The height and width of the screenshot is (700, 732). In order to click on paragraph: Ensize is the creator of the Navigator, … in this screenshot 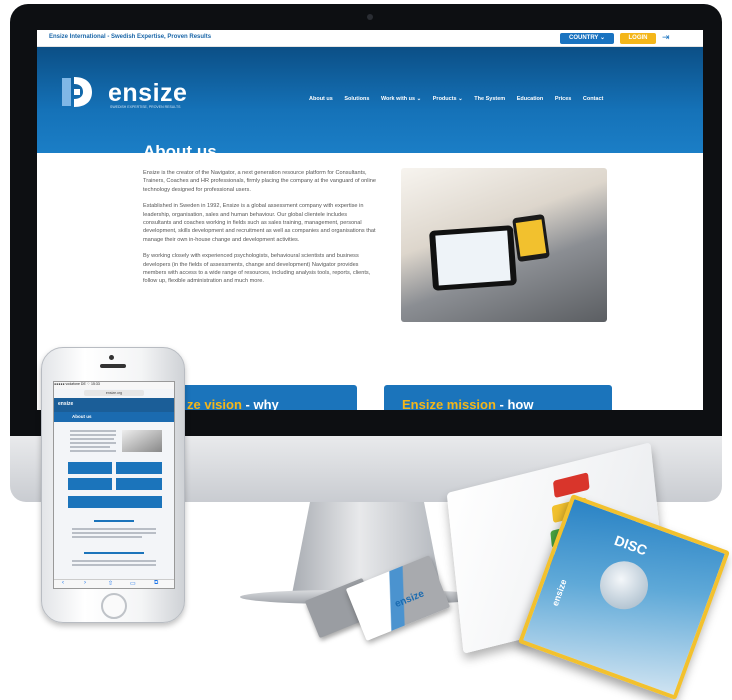, I will do `click(259, 181)`.